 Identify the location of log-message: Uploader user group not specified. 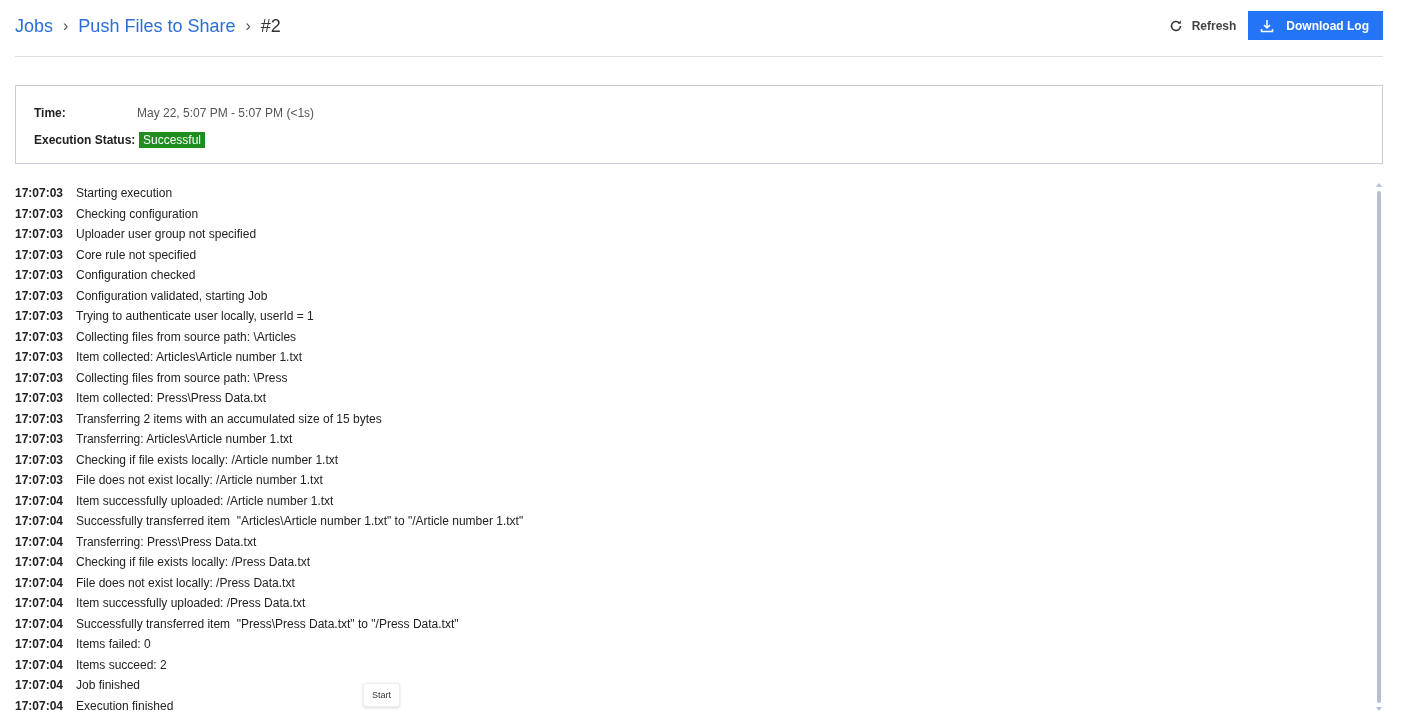
(166, 234).